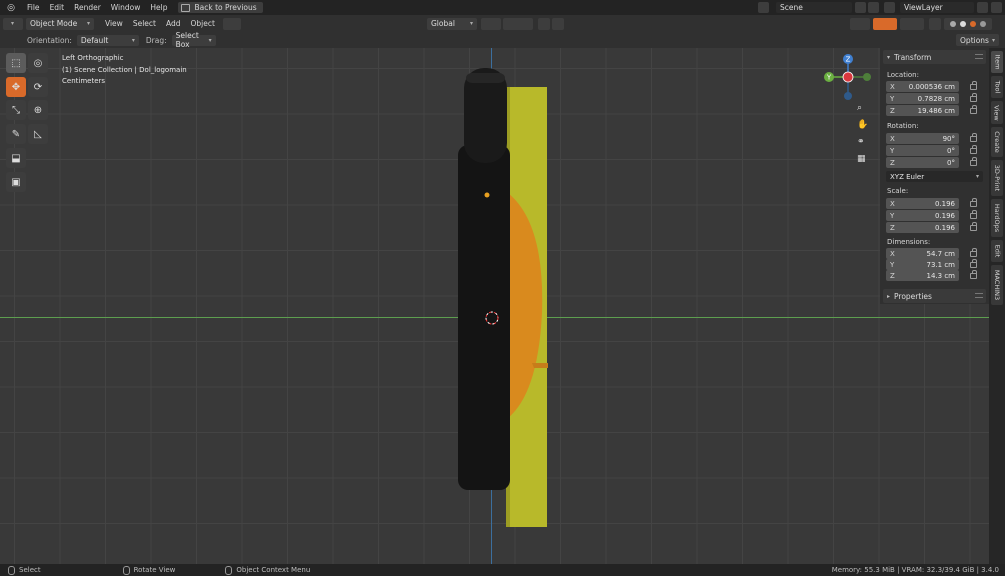 Image resolution: width=1005 pixels, height=576 pixels. Describe the element at coordinates (922, 86) in the screenshot. I see `location-x-field: X 0.000536 cm` at that location.